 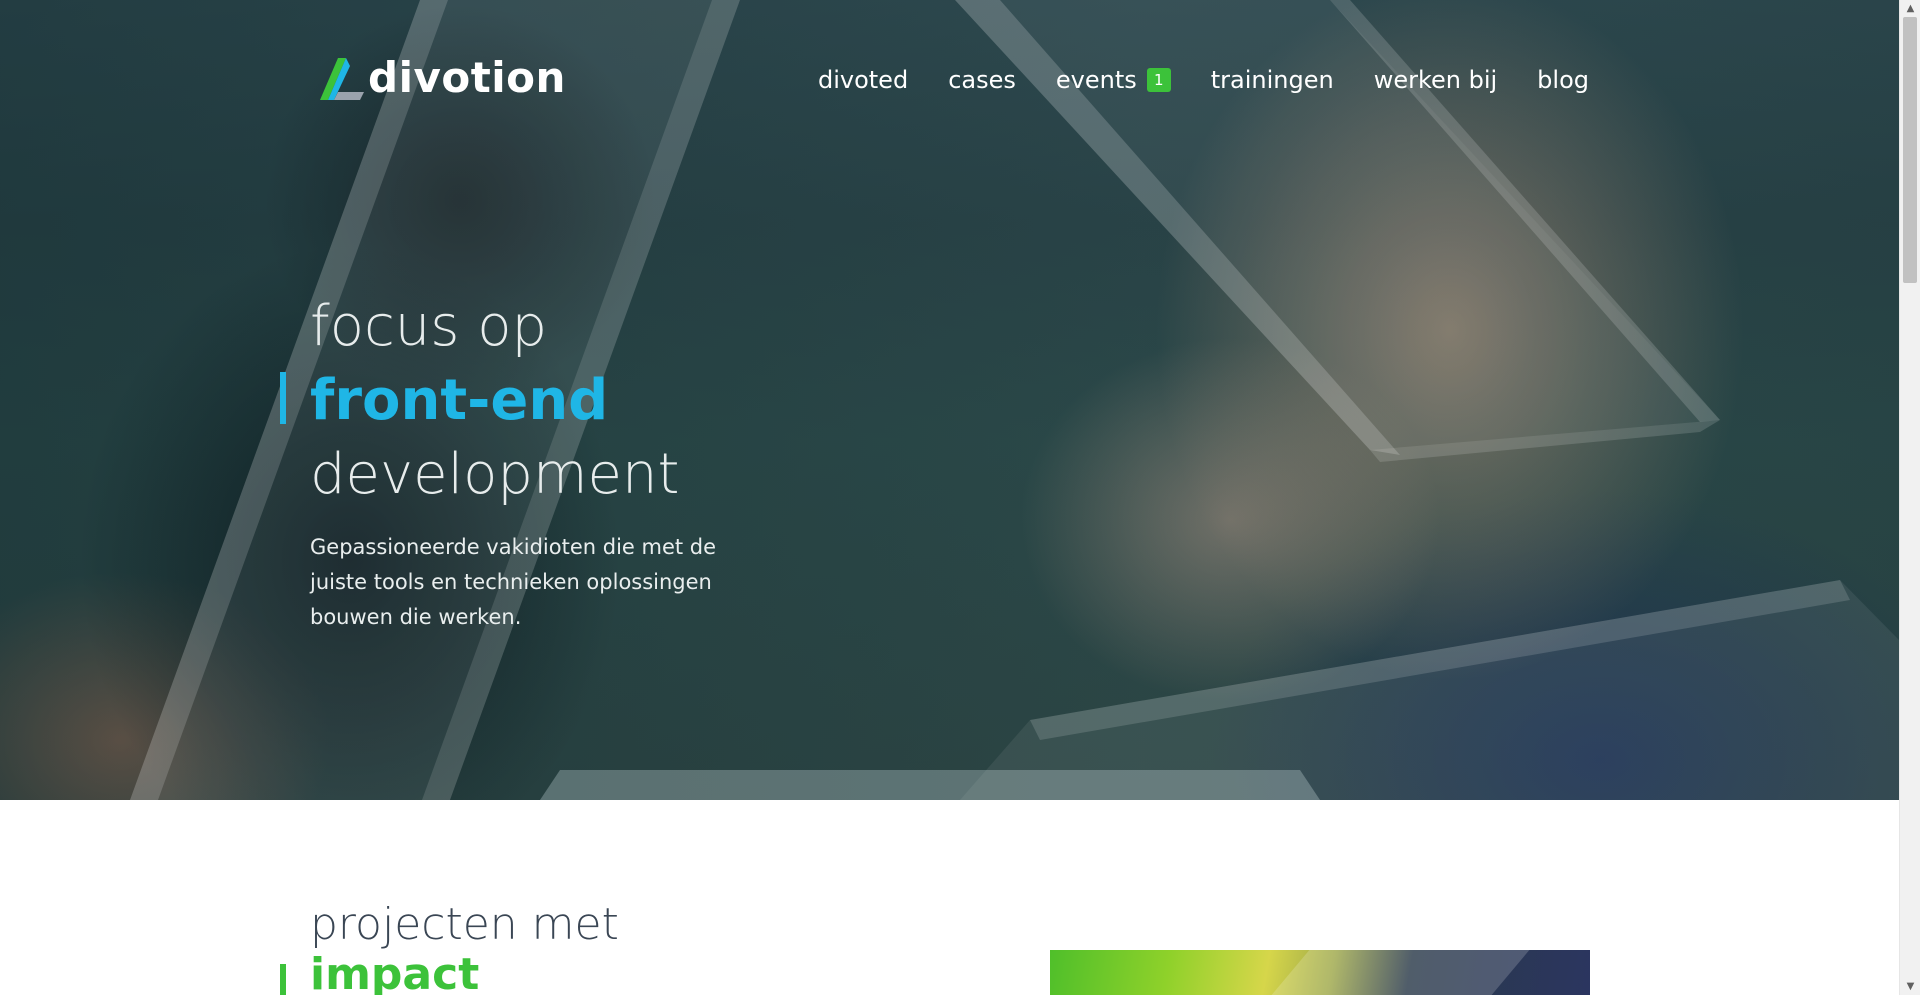 What do you see at coordinates (459, 400) in the screenshot?
I see `hero-heading-line-2: front-end` at bounding box center [459, 400].